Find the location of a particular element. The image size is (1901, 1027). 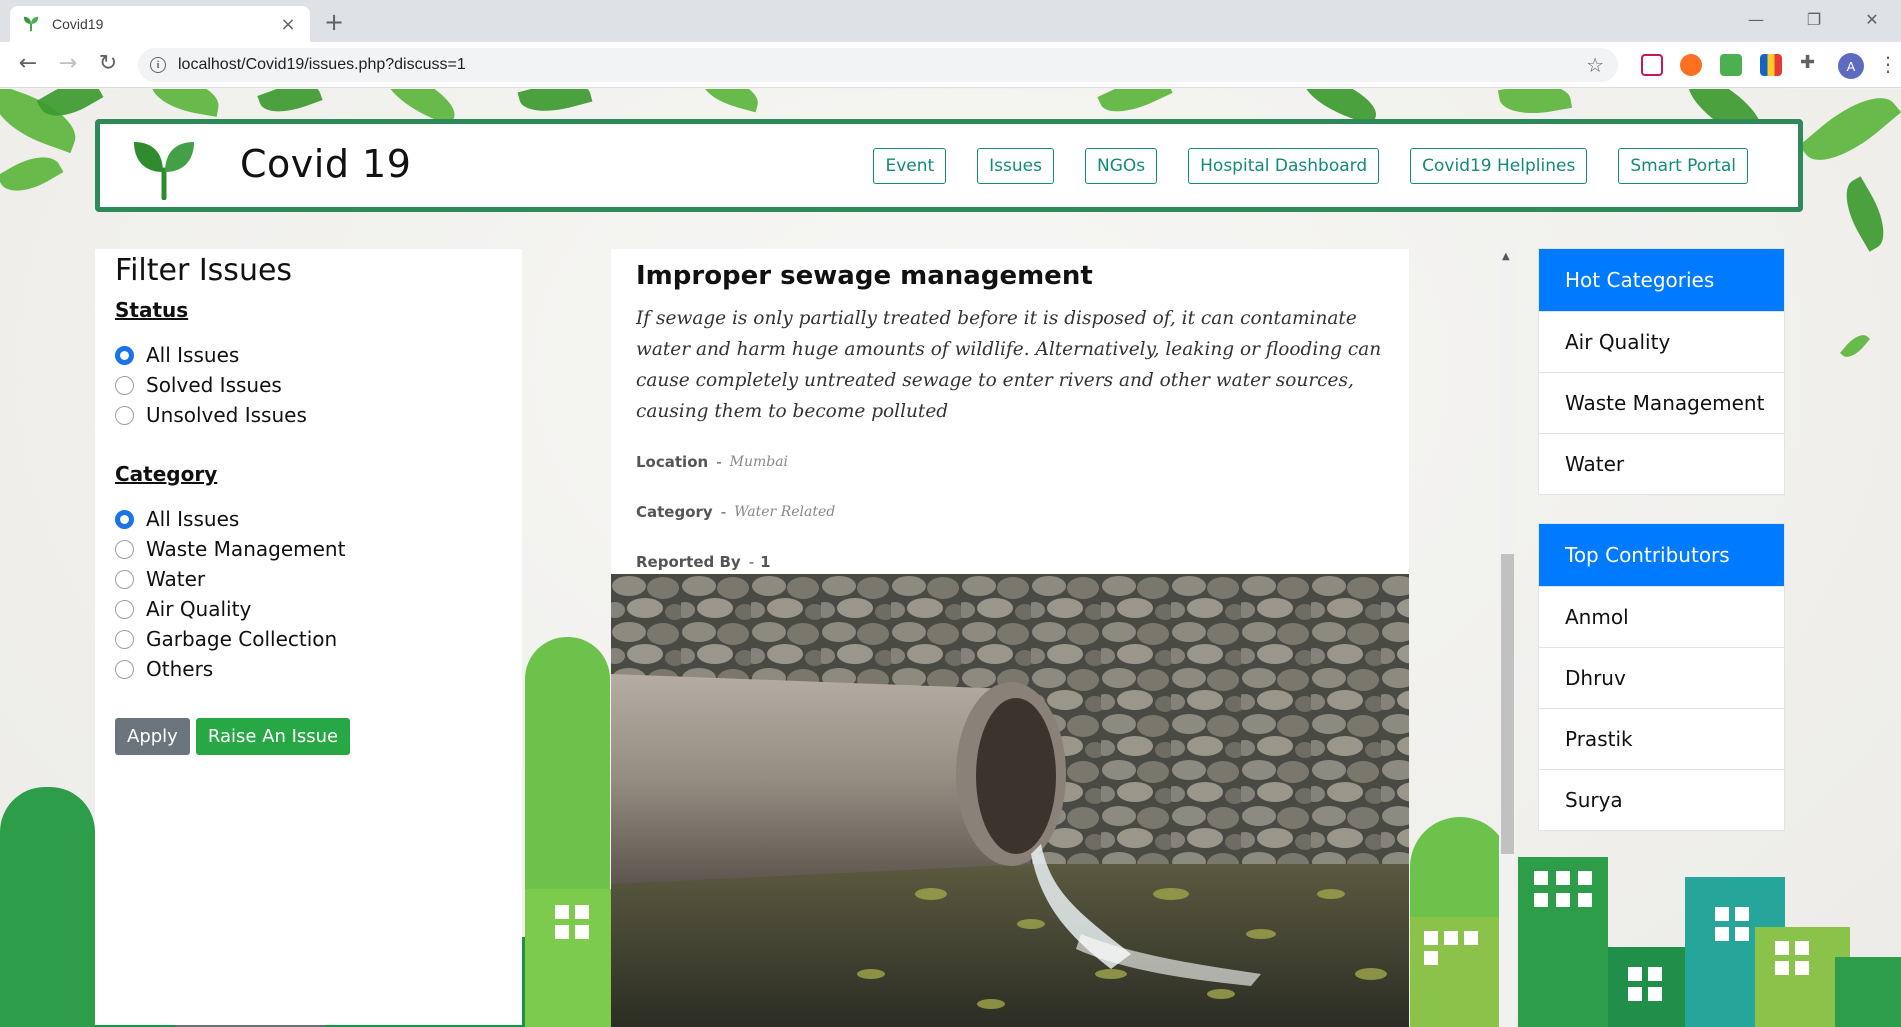

raise-issue-button: Raise An Issue is located at coordinates (273, 736).